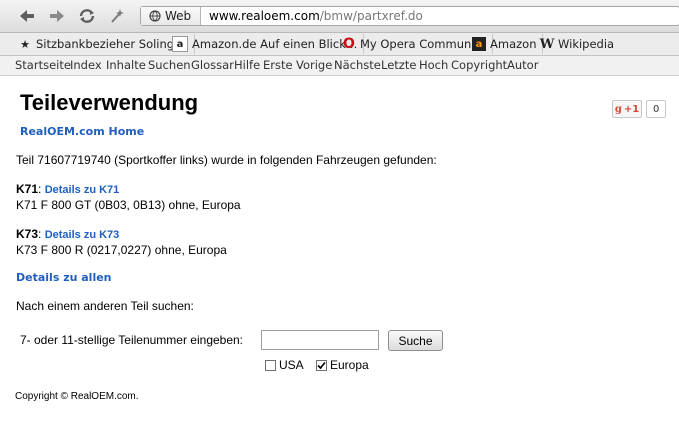 Image resolution: width=679 pixels, height=432 pixels. I want to click on wand-button, so click(117, 16).